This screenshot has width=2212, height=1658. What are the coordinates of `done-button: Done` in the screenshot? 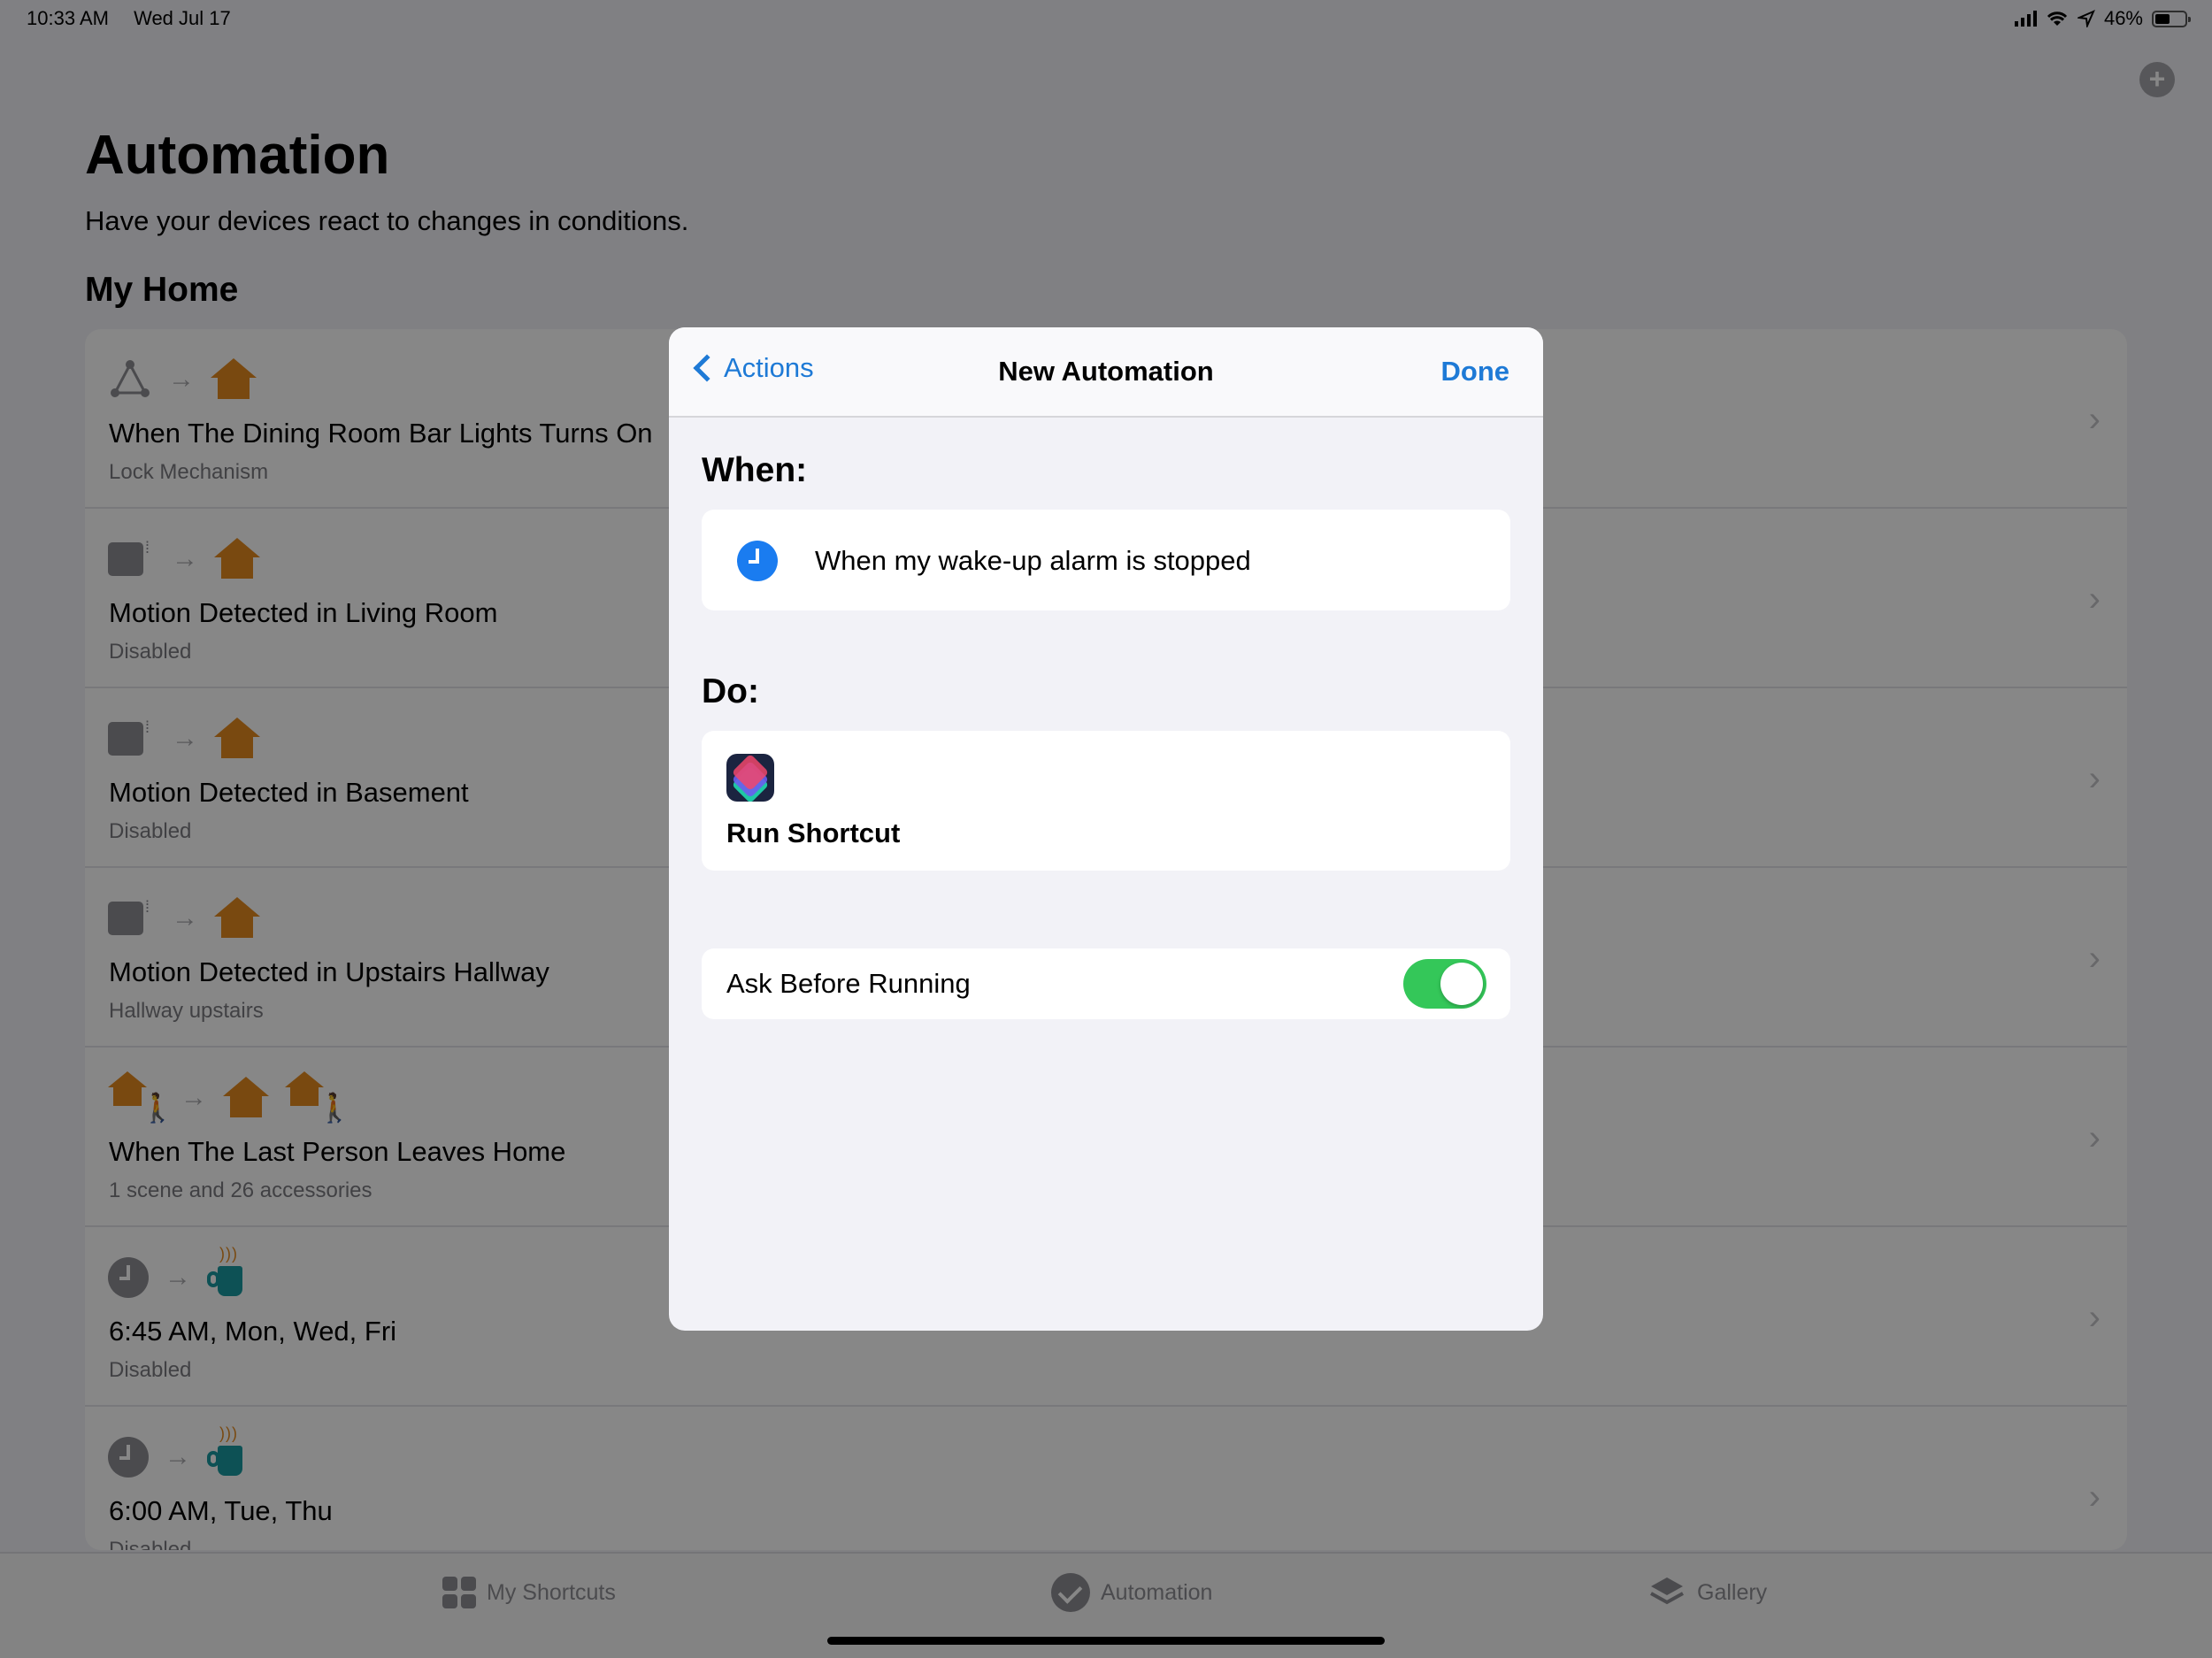 It's located at (1475, 372).